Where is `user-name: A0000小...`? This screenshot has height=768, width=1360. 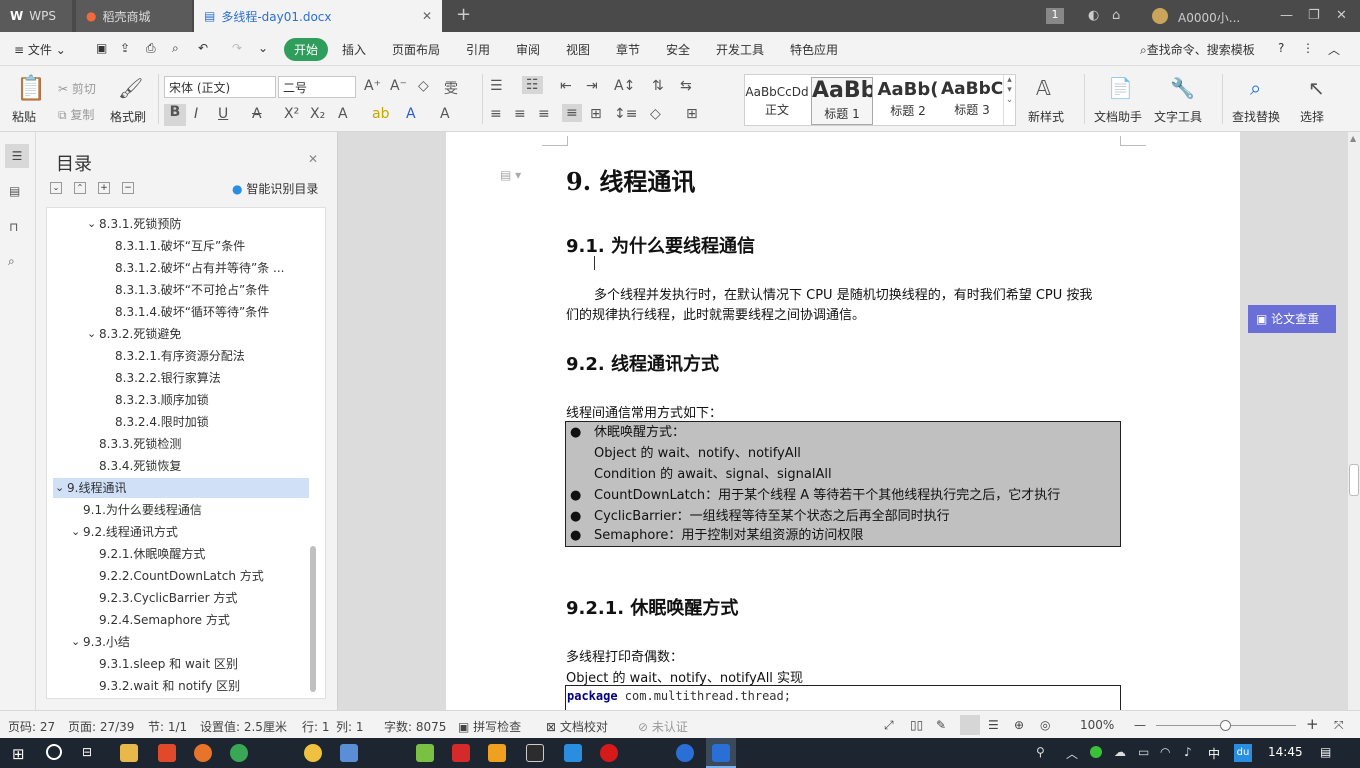
user-name: A0000小... is located at coordinates (1209, 17).